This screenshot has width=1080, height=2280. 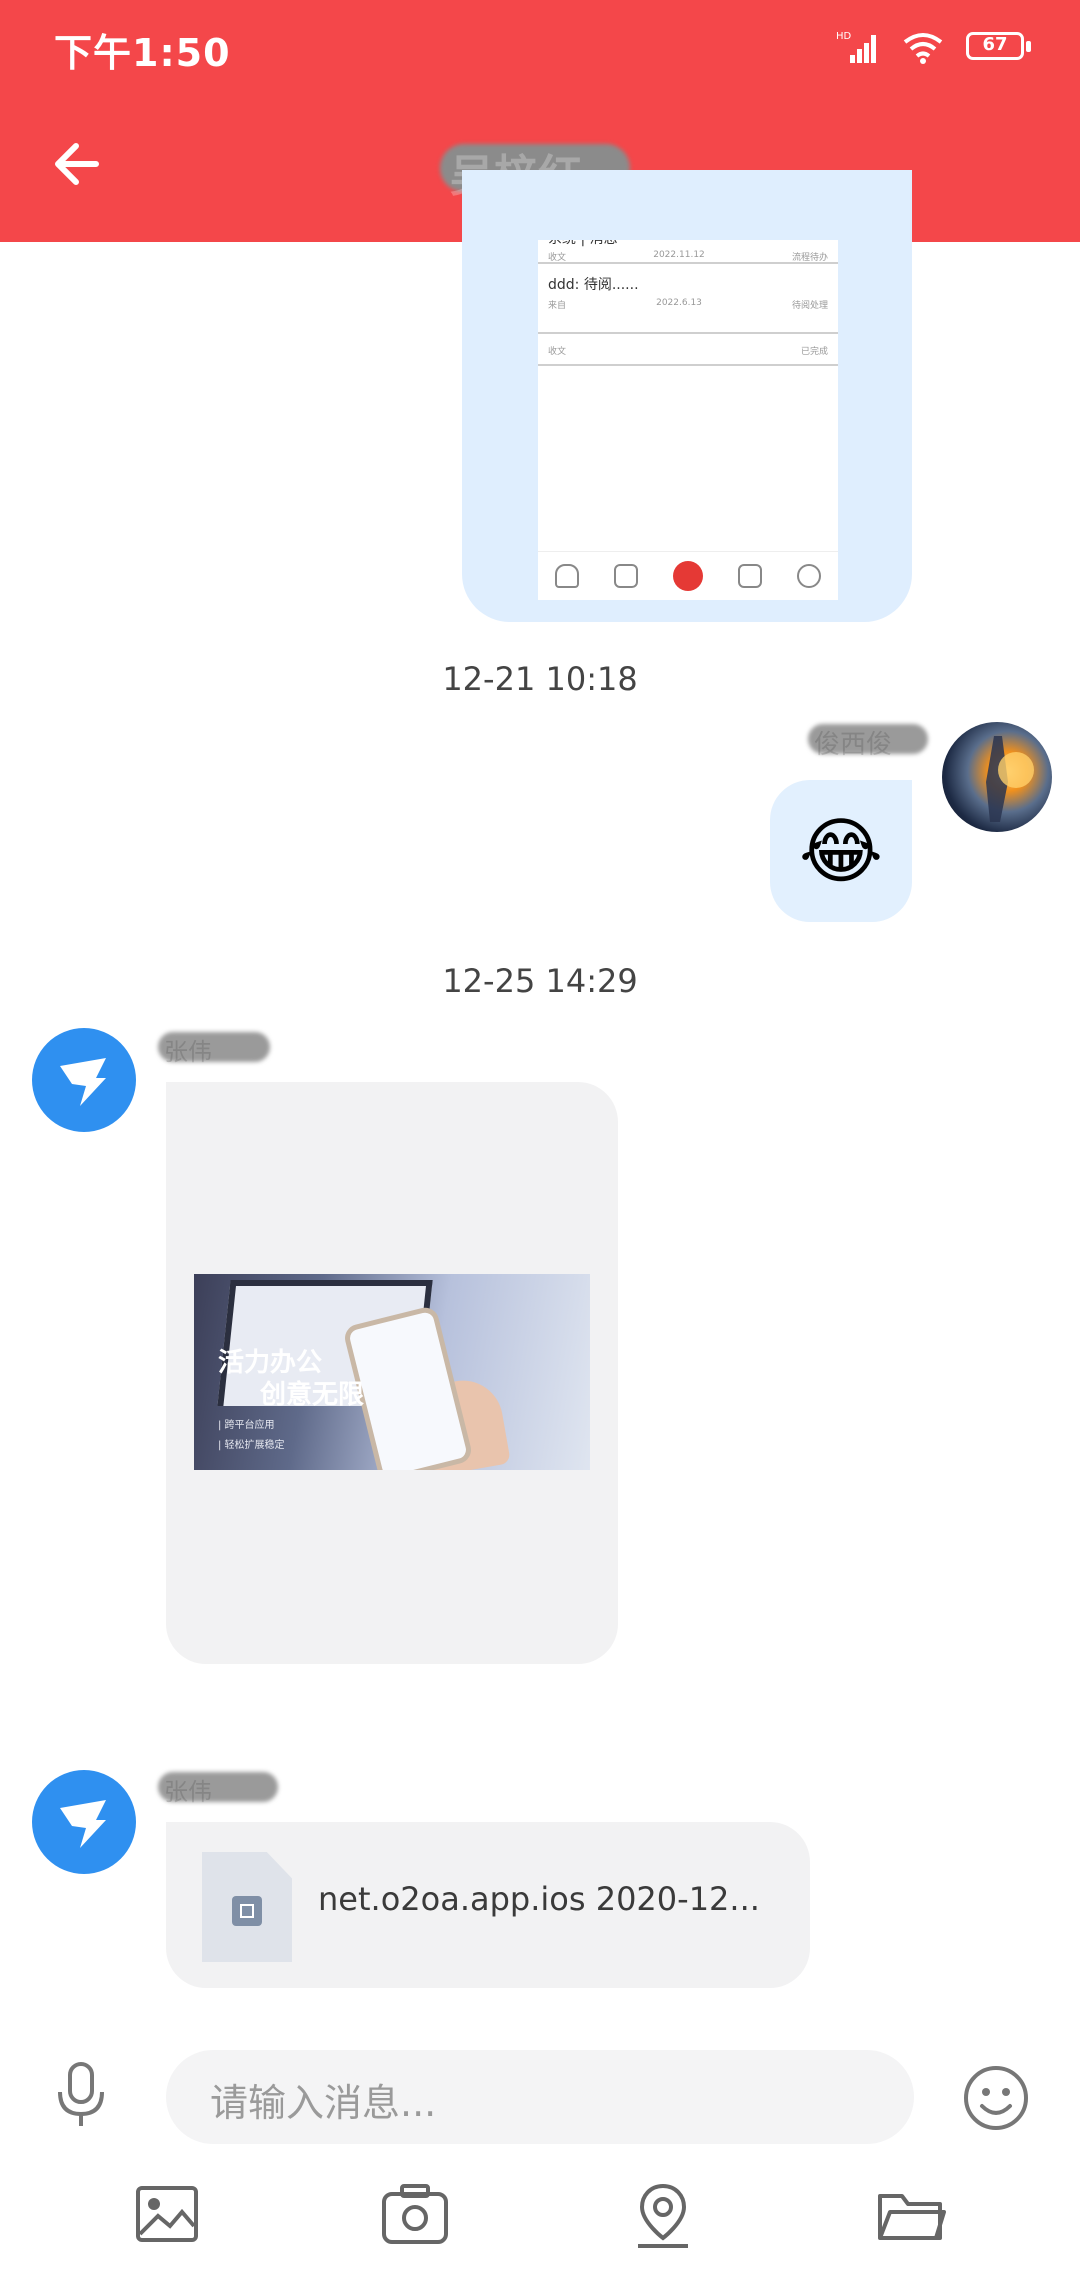 I want to click on battery-icon: 67, so click(x=999, y=47).